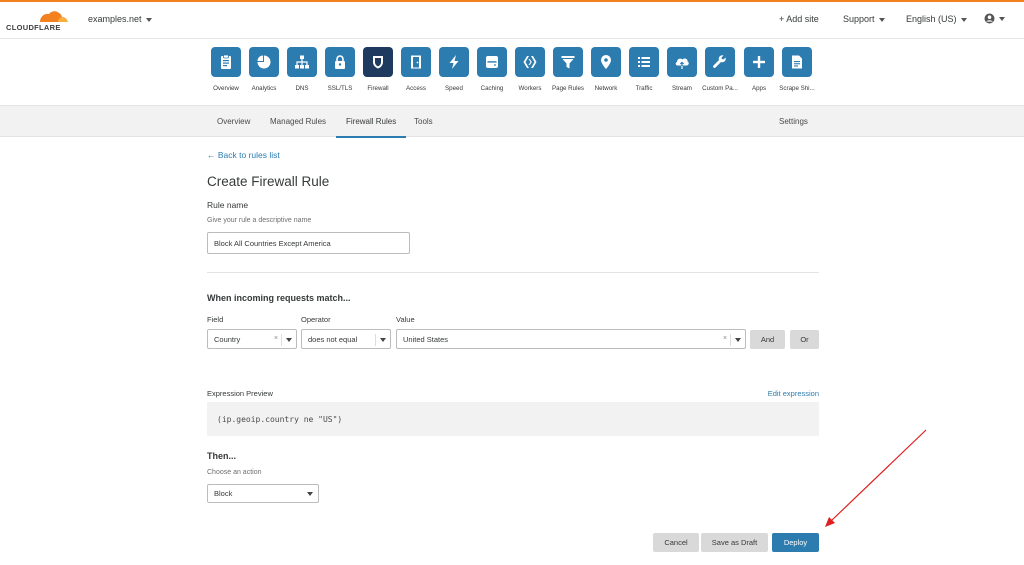 This screenshot has width=1024, height=565. What do you see at coordinates (793, 121) in the screenshot?
I see `tab-settings: Settings` at bounding box center [793, 121].